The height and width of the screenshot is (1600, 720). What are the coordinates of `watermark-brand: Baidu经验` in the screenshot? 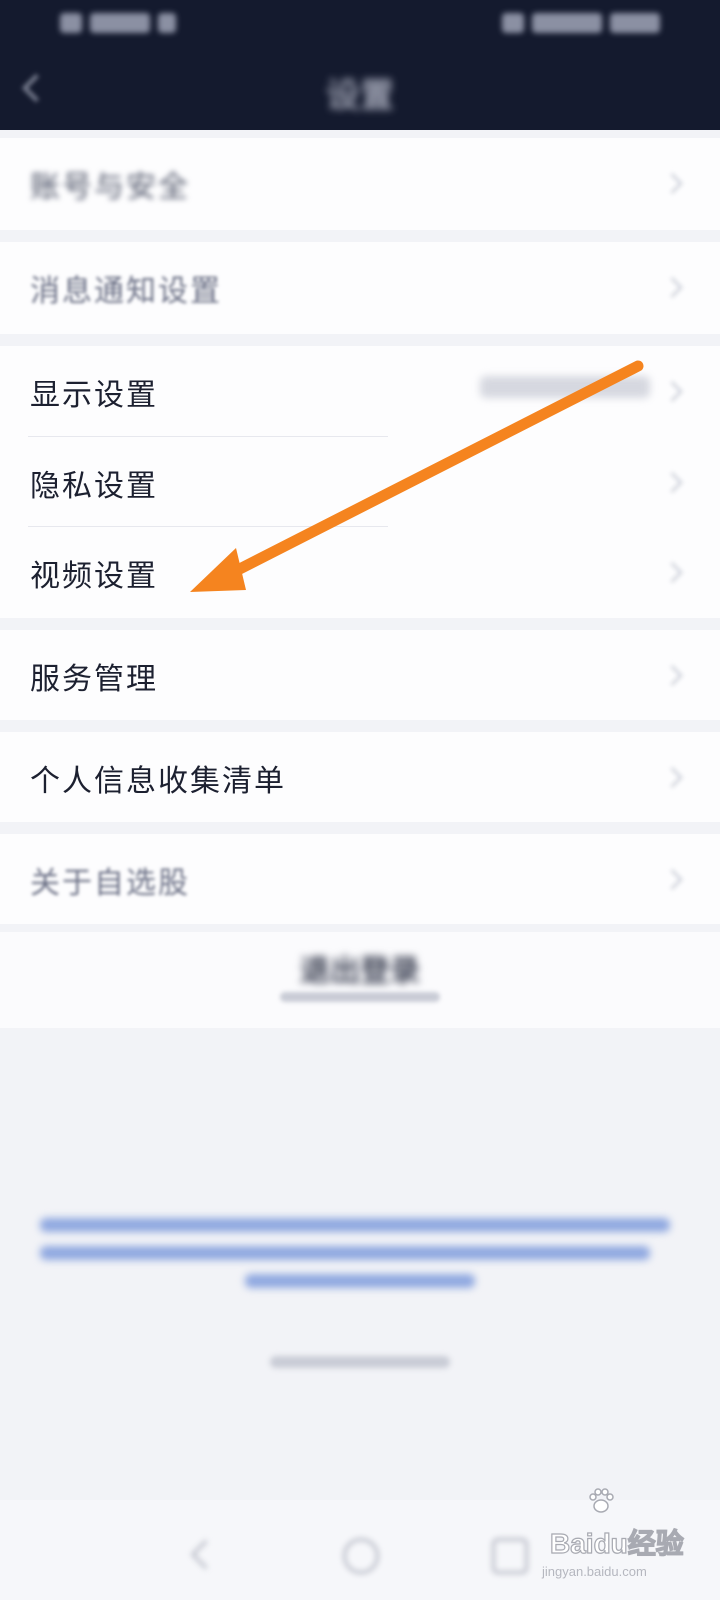 It's located at (616, 1543).